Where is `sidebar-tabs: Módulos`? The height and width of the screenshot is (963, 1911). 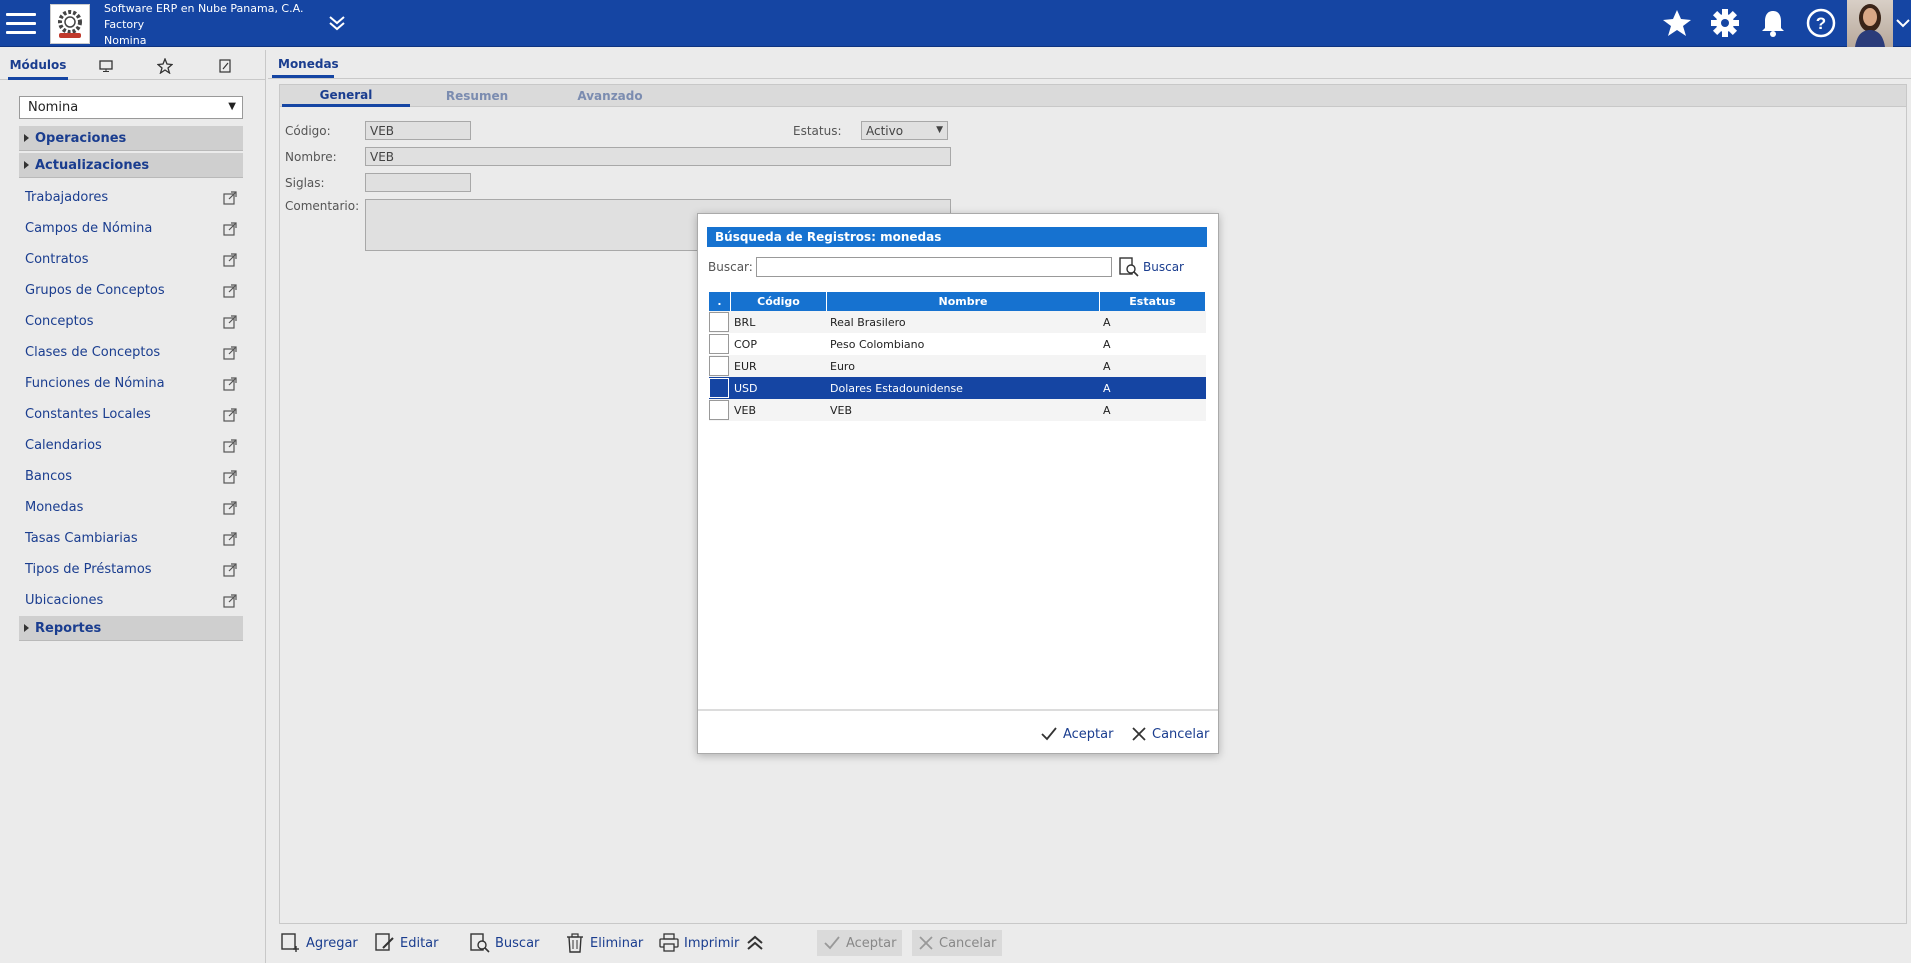 sidebar-tabs: Módulos is located at coordinates (133, 66).